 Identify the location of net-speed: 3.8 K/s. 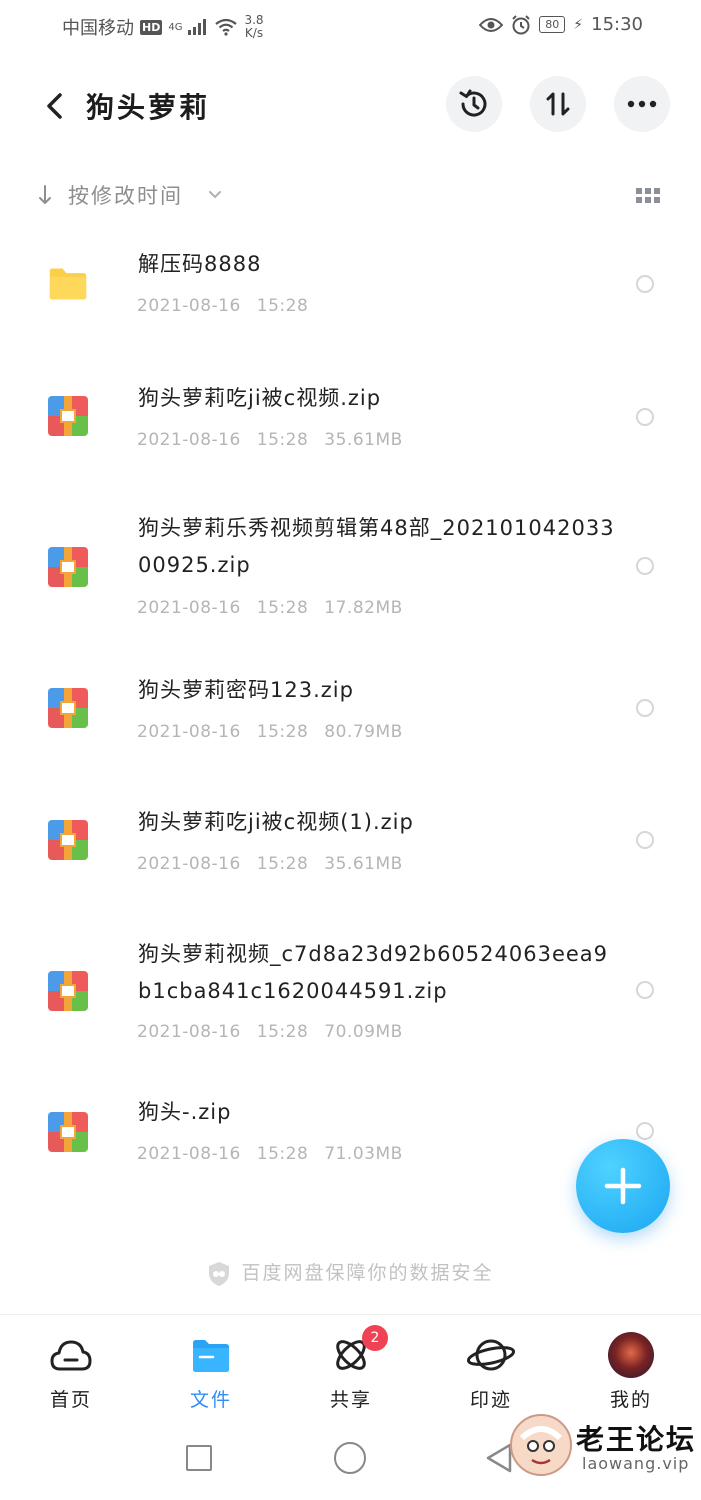
(253, 27).